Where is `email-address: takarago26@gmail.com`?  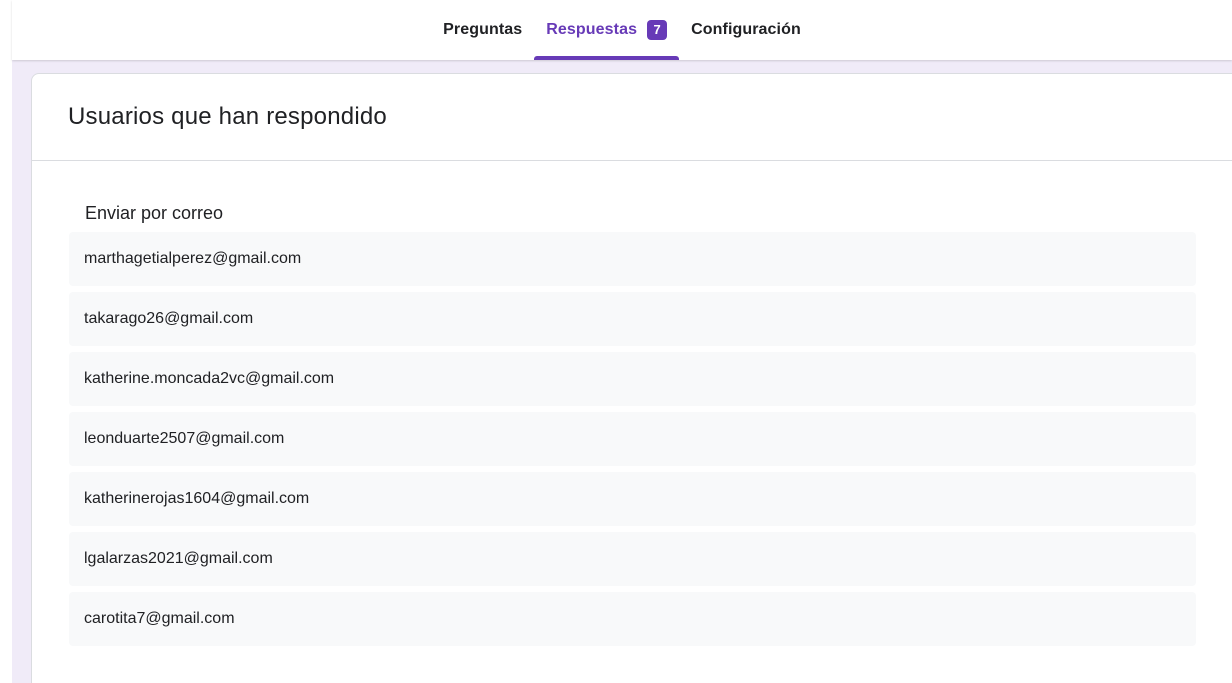
email-address: takarago26@gmail.com is located at coordinates (169, 318).